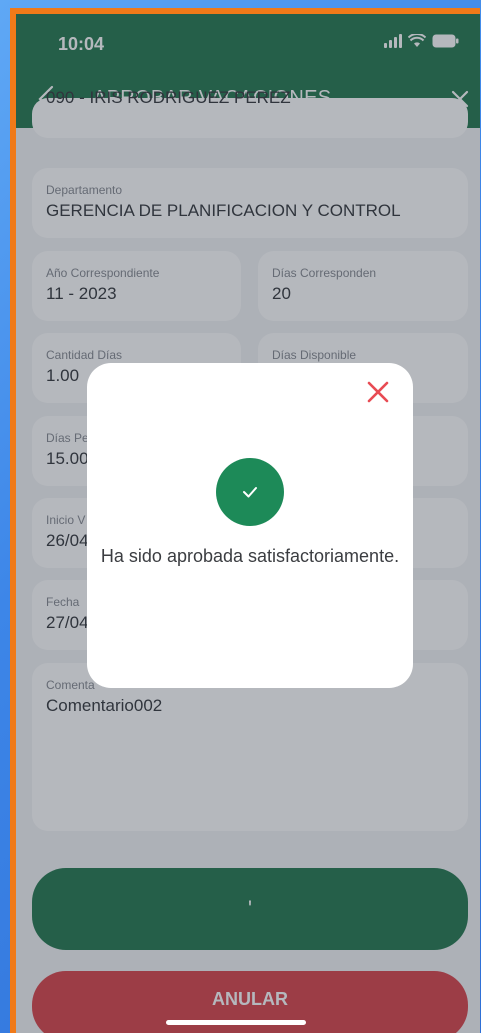 The width and height of the screenshot is (481, 1033). I want to click on close-icon, so click(378, 392).